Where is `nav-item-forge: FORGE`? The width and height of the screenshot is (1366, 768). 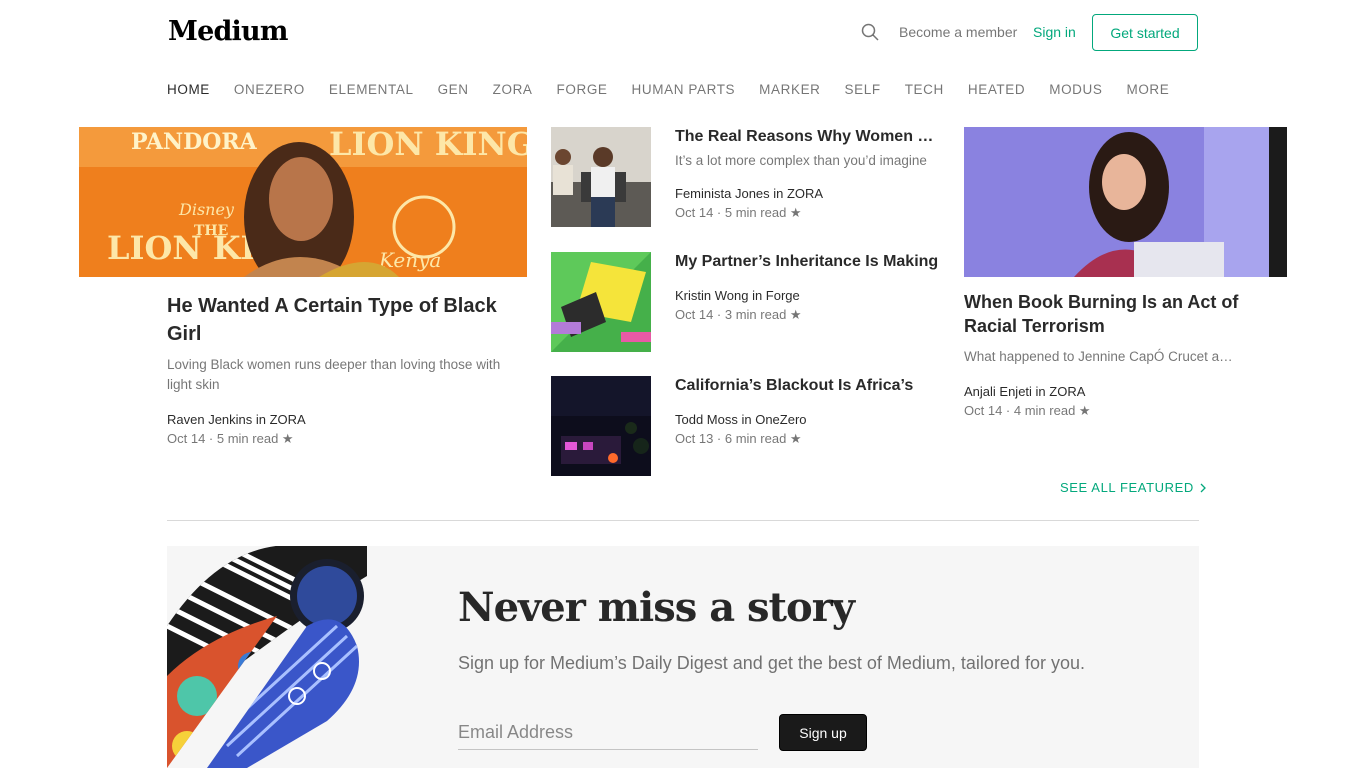
nav-item-forge: FORGE is located at coordinates (582, 89).